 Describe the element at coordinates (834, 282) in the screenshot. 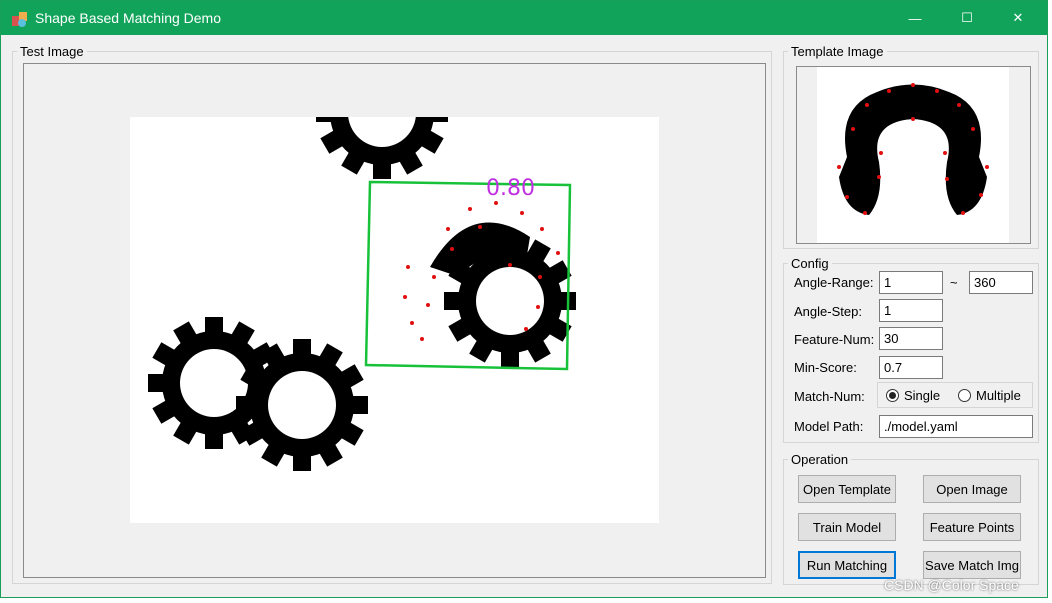

I see `angle-range-label: Angle-Range:` at that location.